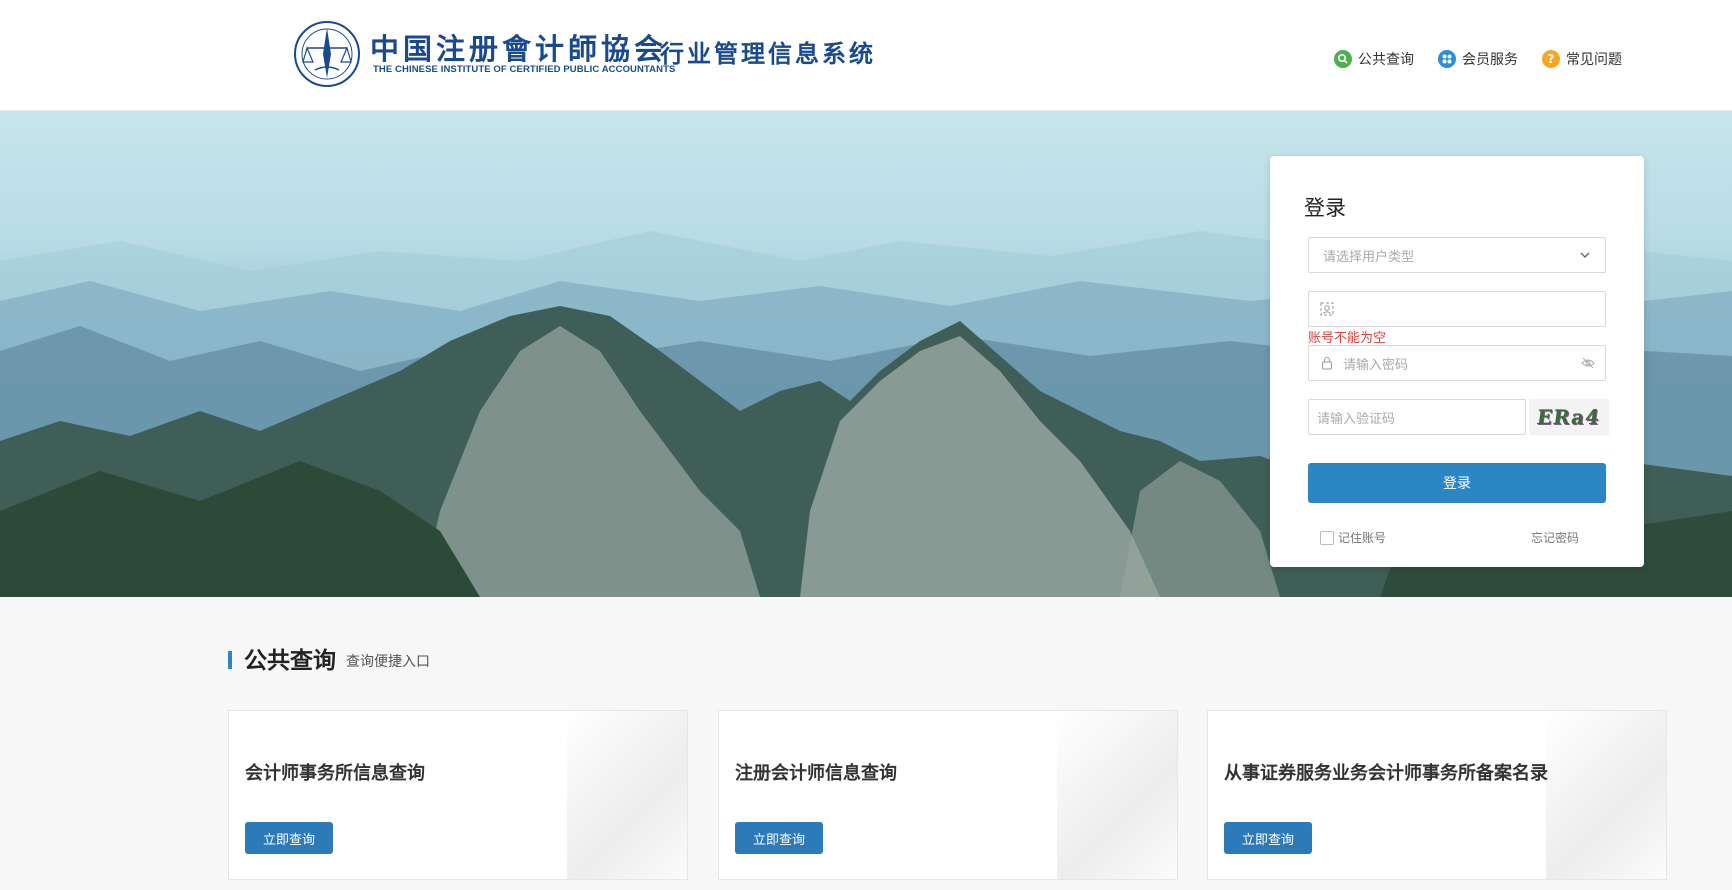 The height and width of the screenshot is (890, 1732). Describe the element at coordinates (1551, 59) in the screenshot. I see `question-icon: ?` at that location.